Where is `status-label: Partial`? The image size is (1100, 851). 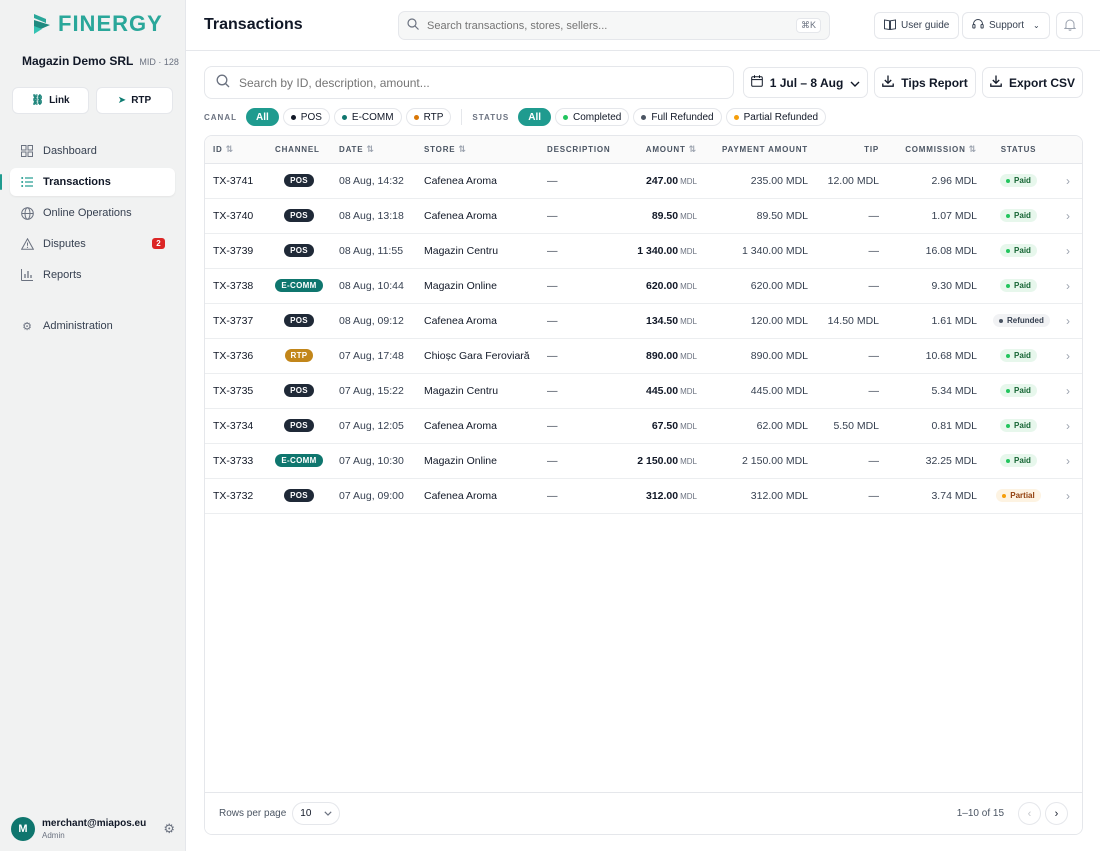 status-label: Partial is located at coordinates (1022, 496).